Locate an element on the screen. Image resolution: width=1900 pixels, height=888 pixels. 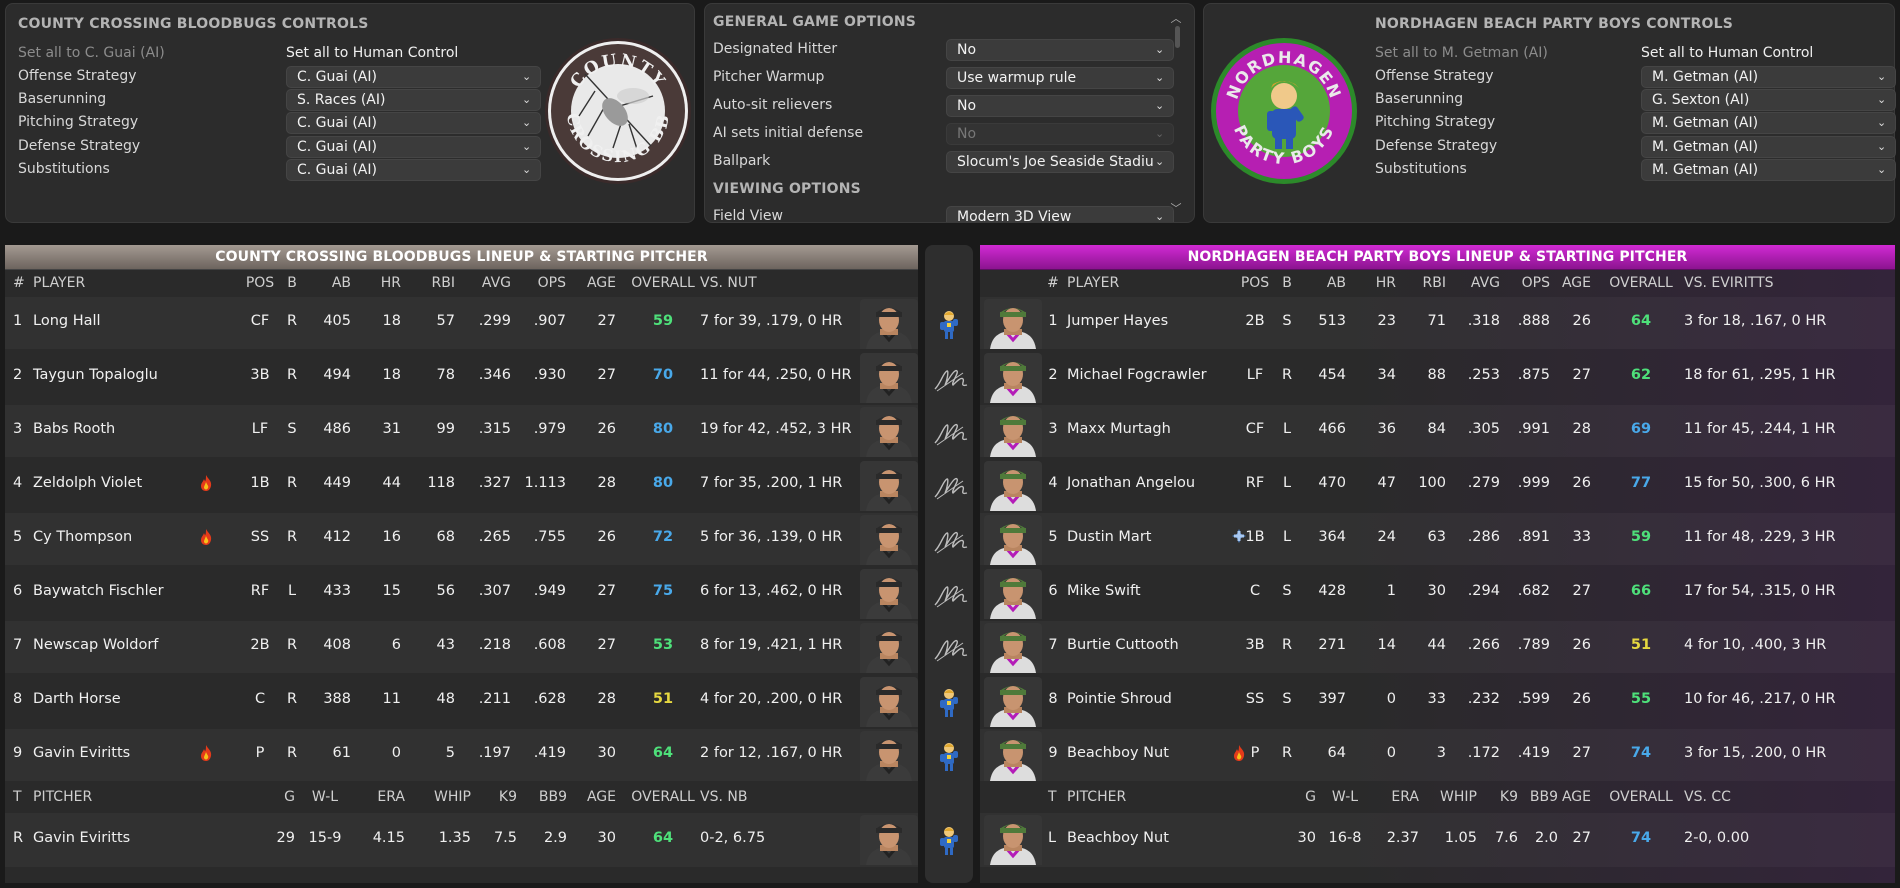
pitcher-whip: 1.05 is located at coordinates (1460, 838).